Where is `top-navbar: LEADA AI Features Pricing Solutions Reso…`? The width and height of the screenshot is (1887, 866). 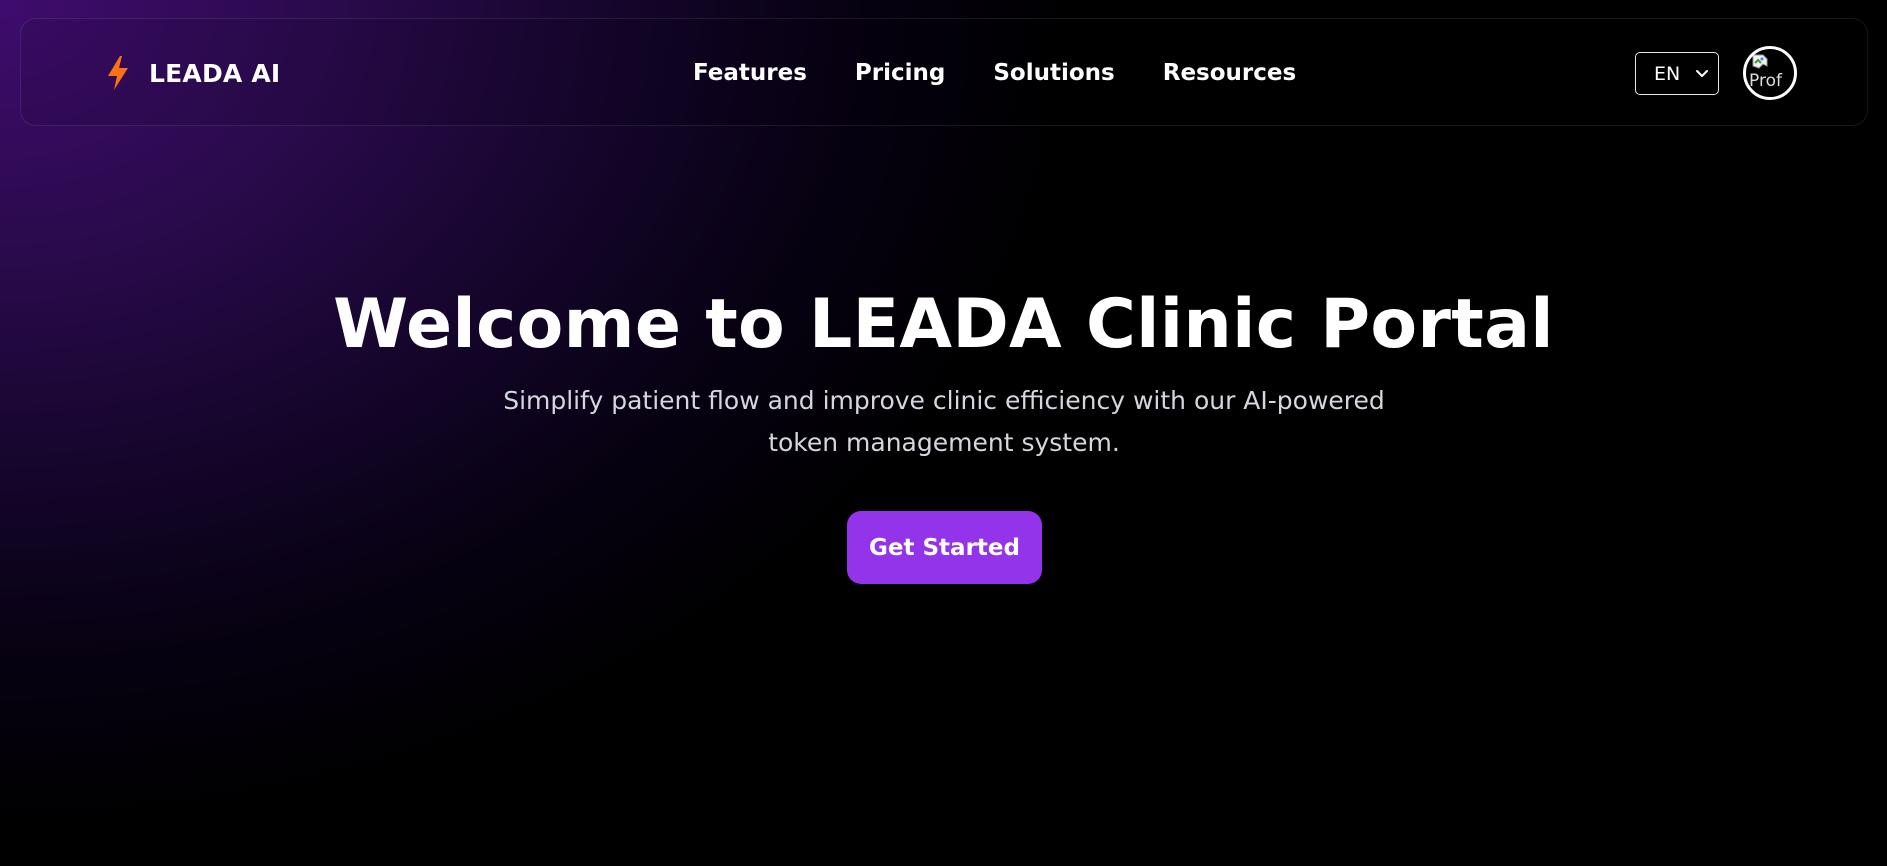 top-navbar: LEADA AI Features Pricing Solutions Reso… is located at coordinates (944, 72).